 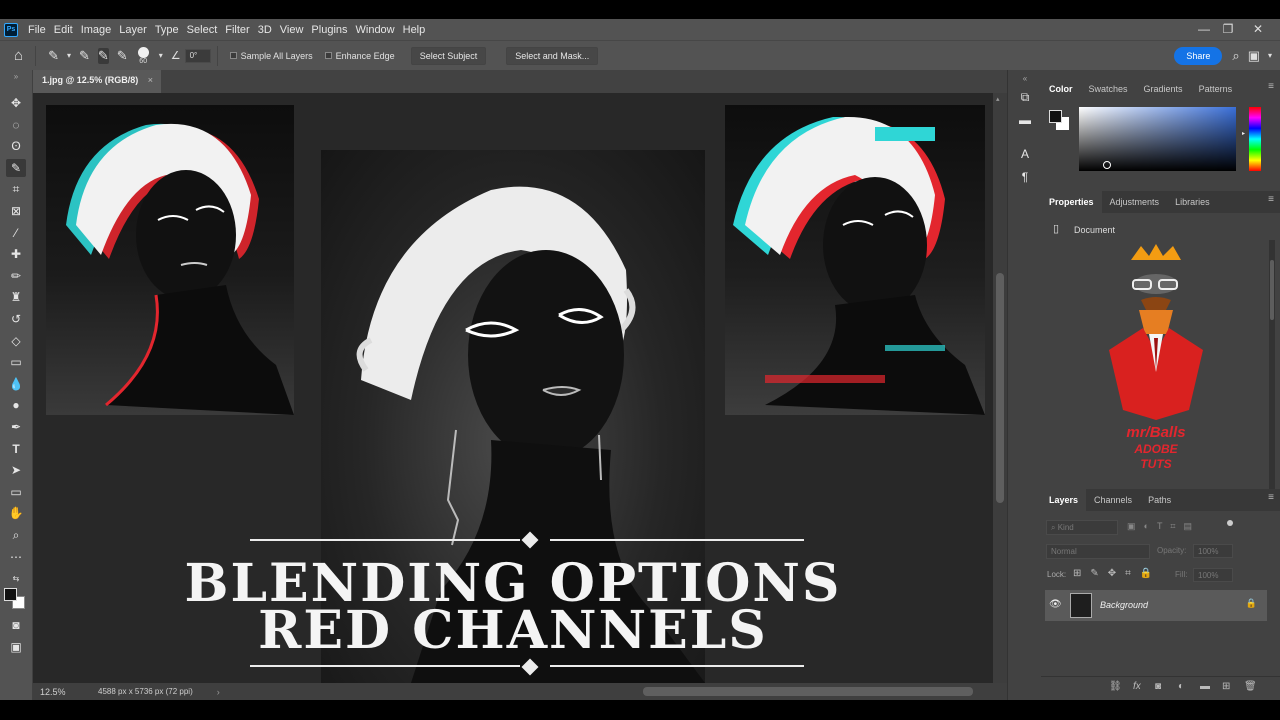 I want to click on layer-row-background: 👁 Background 🔒, so click(x=1156, y=605).